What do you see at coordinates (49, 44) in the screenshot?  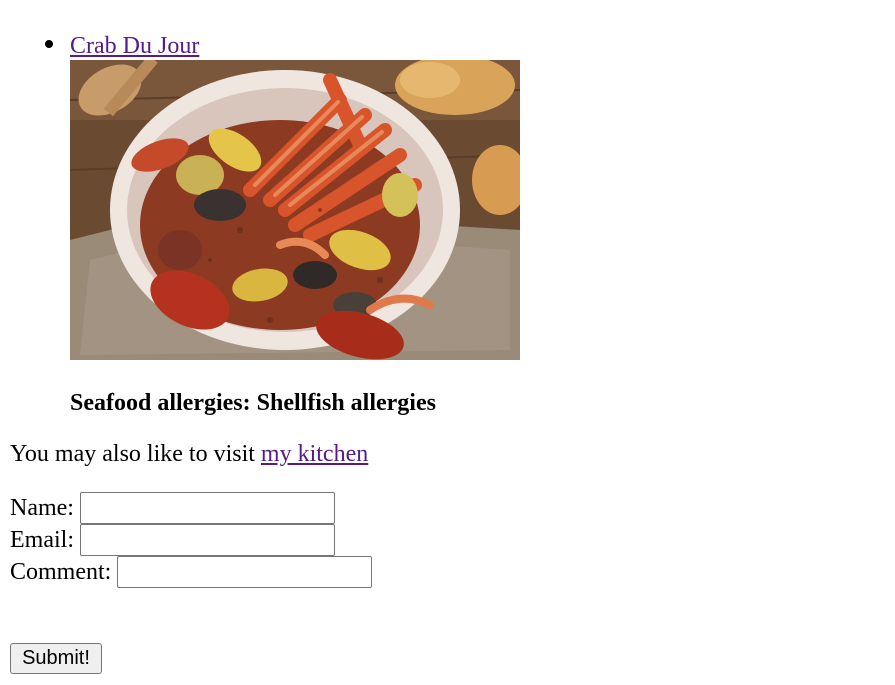 I see `list-bullet` at bounding box center [49, 44].